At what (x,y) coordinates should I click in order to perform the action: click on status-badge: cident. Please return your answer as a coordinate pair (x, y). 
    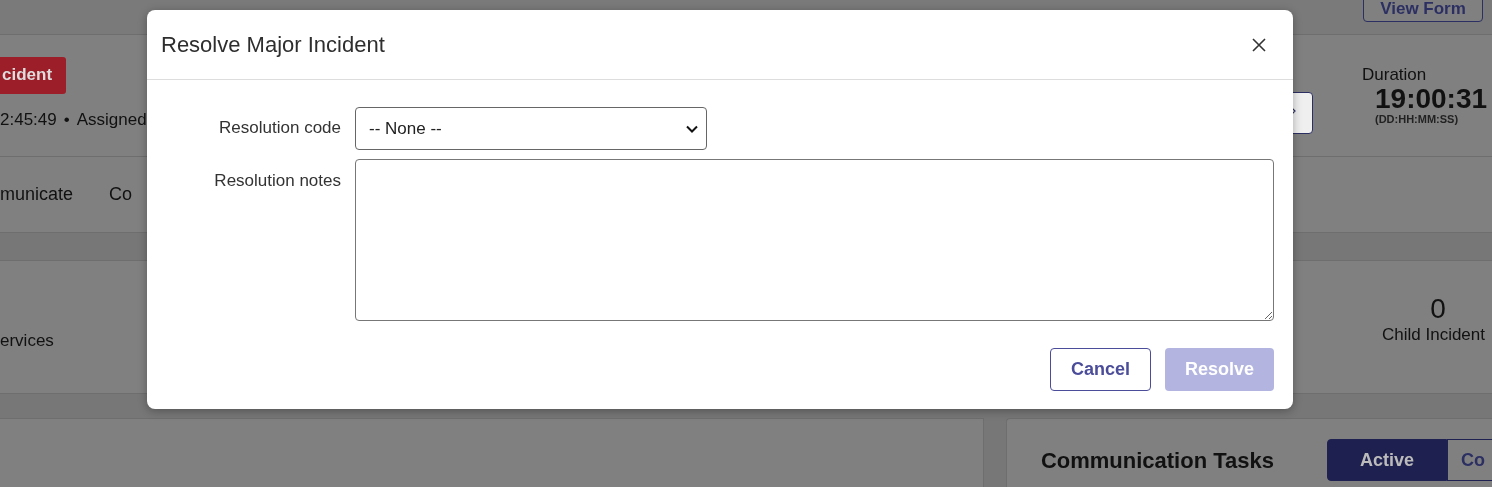
    Looking at the image, I should click on (33, 75).